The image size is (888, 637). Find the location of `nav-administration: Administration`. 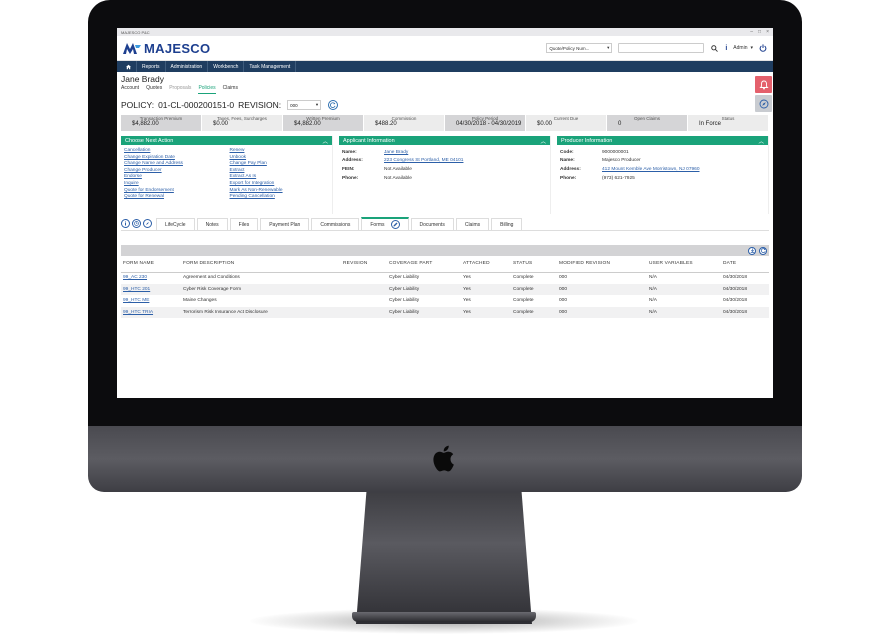

nav-administration: Administration is located at coordinates (187, 66).